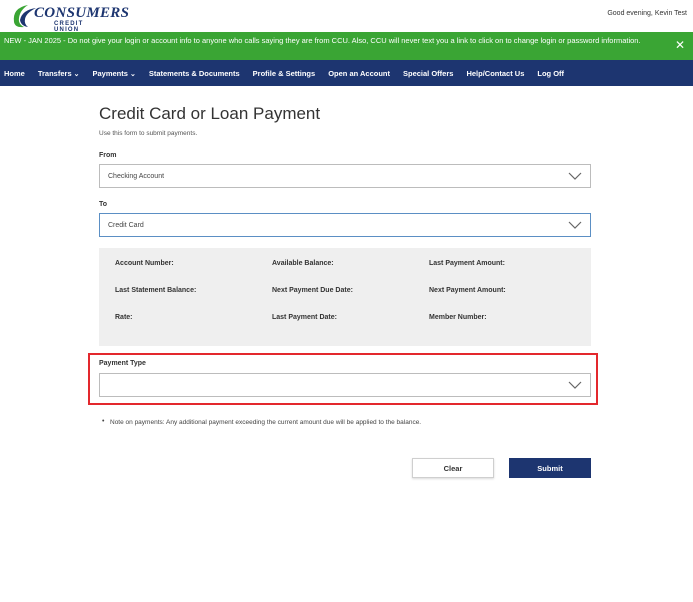 Image resolution: width=693 pixels, height=602 pixels. What do you see at coordinates (136, 176) in the screenshot?
I see `from-account-value: Checking Account` at bounding box center [136, 176].